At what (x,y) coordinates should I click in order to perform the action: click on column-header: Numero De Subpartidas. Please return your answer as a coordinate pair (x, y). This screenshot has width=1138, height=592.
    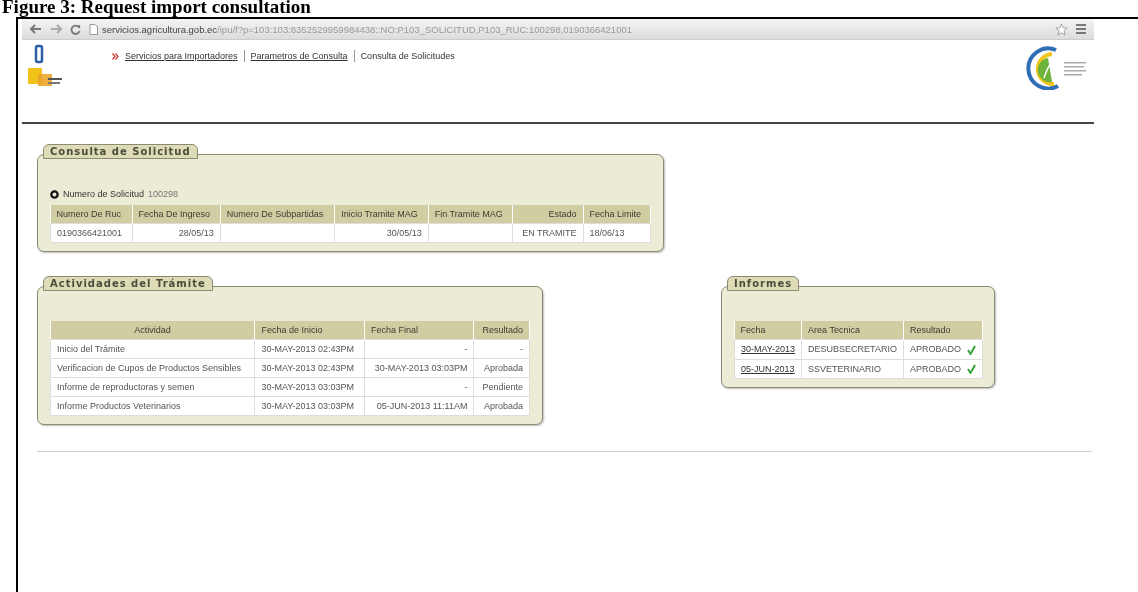
    Looking at the image, I should click on (277, 214).